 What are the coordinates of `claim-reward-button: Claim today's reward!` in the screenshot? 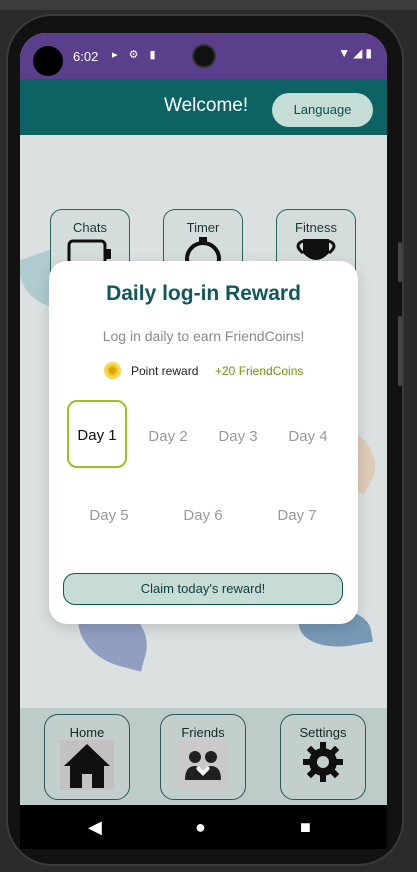 It's located at (203, 589).